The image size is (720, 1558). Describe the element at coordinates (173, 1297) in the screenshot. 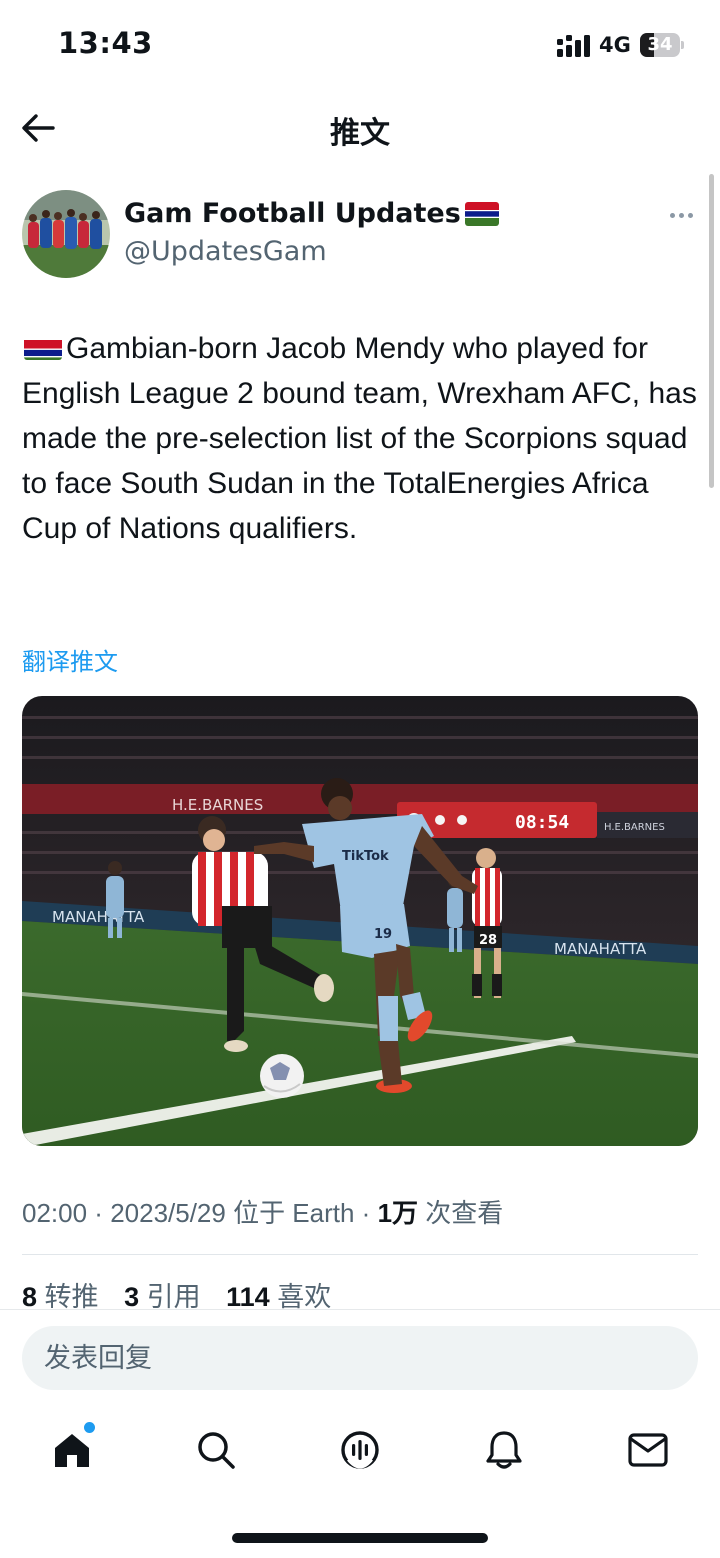

I see `quote-label: 引用` at that location.